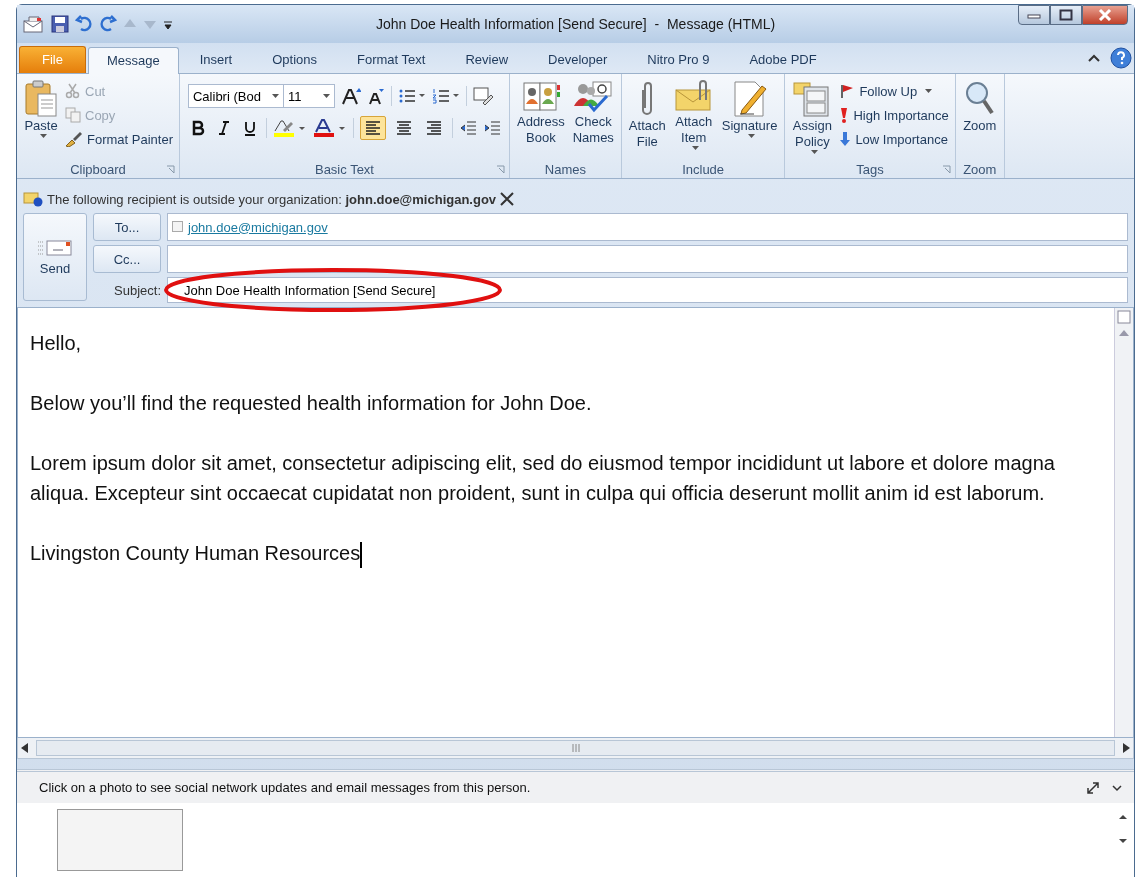  Describe the element at coordinates (272, 199) in the screenshot. I see `external-recipient-notice: The following recipient is outside your organization: john.doe@michigan.gov` at that location.